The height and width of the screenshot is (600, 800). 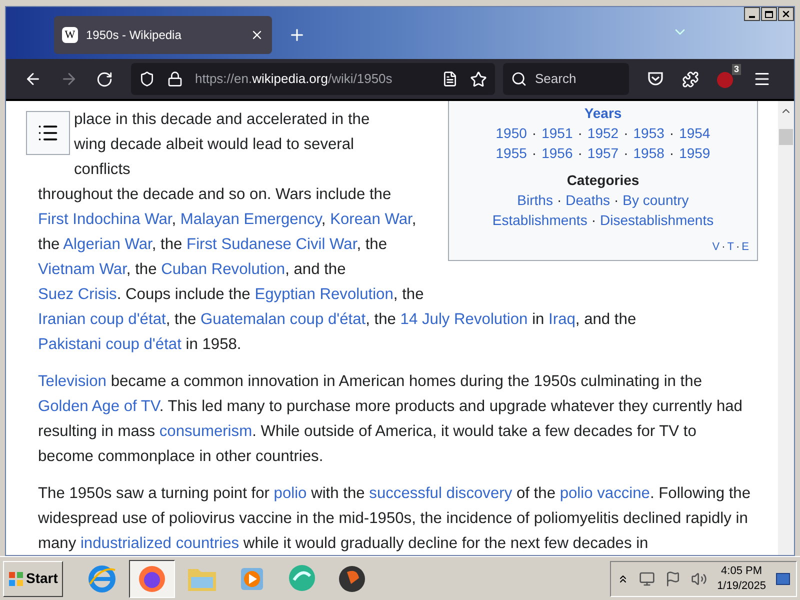 What do you see at coordinates (99, 406) in the screenshot?
I see `article-link: Golden Age of TV` at bounding box center [99, 406].